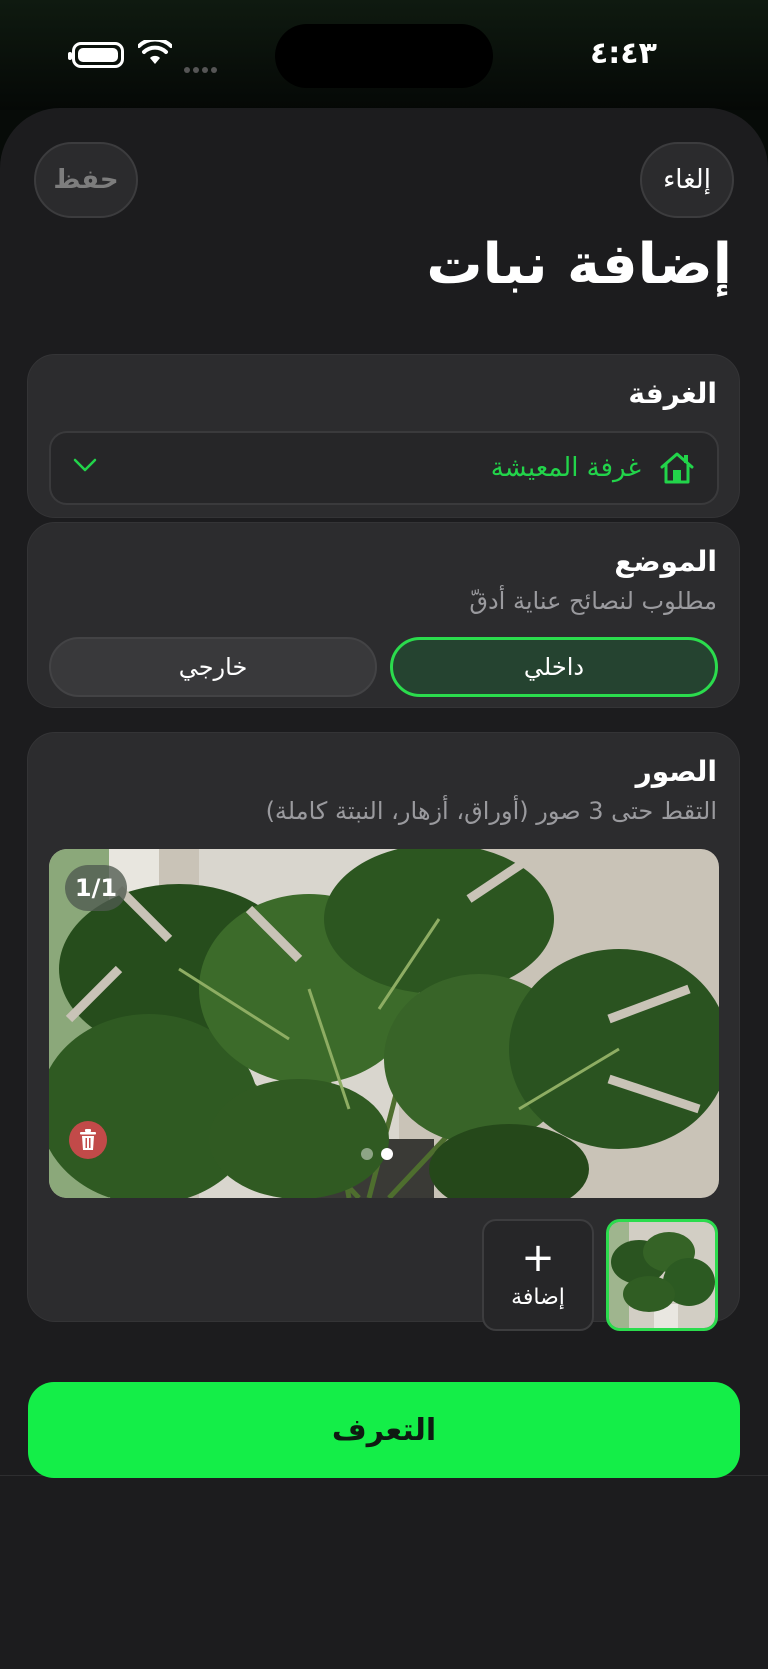  What do you see at coordinates (367, 1154) in the screenshot?
I see `pager-dot` at bounding box center [367, 1154].